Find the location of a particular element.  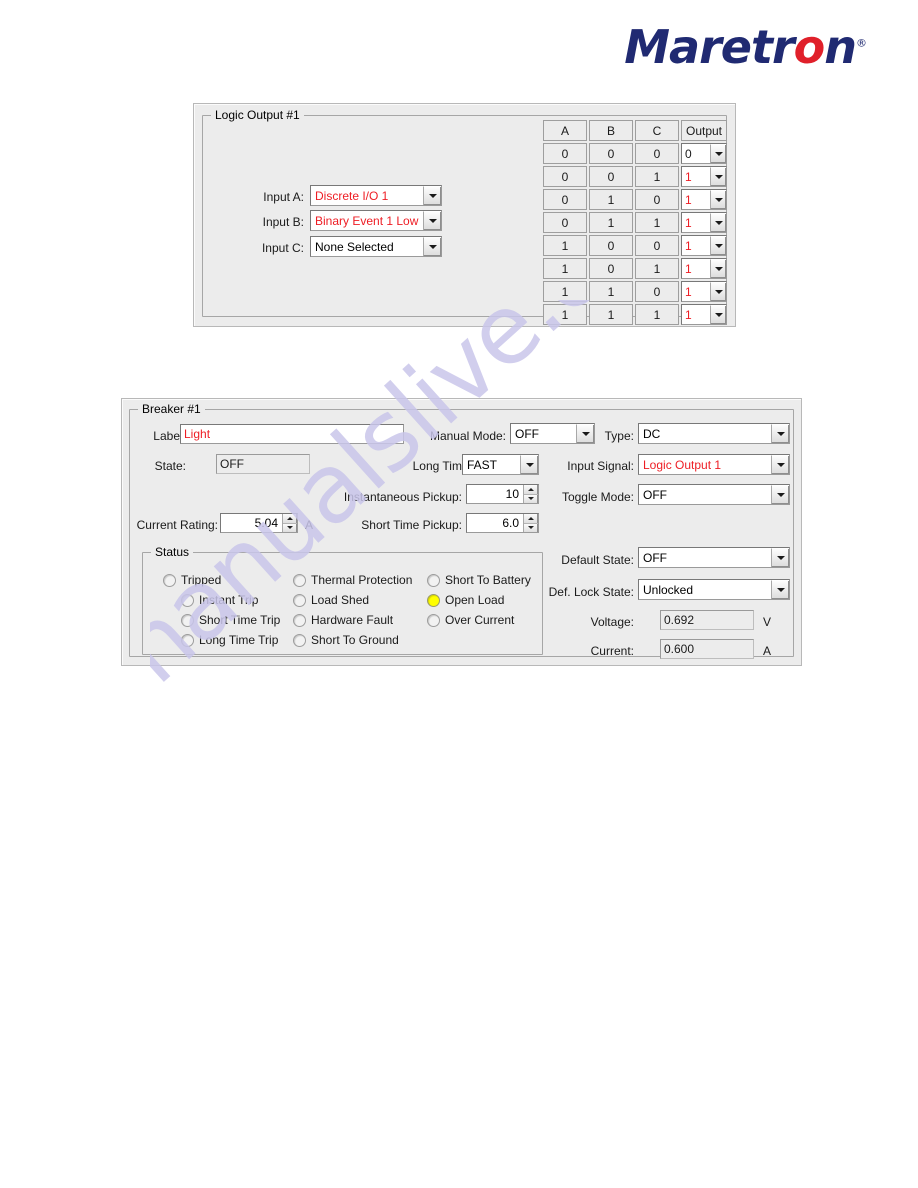

status-item-short-to-ground: Short To Ground is located at coordinates (346, 640).